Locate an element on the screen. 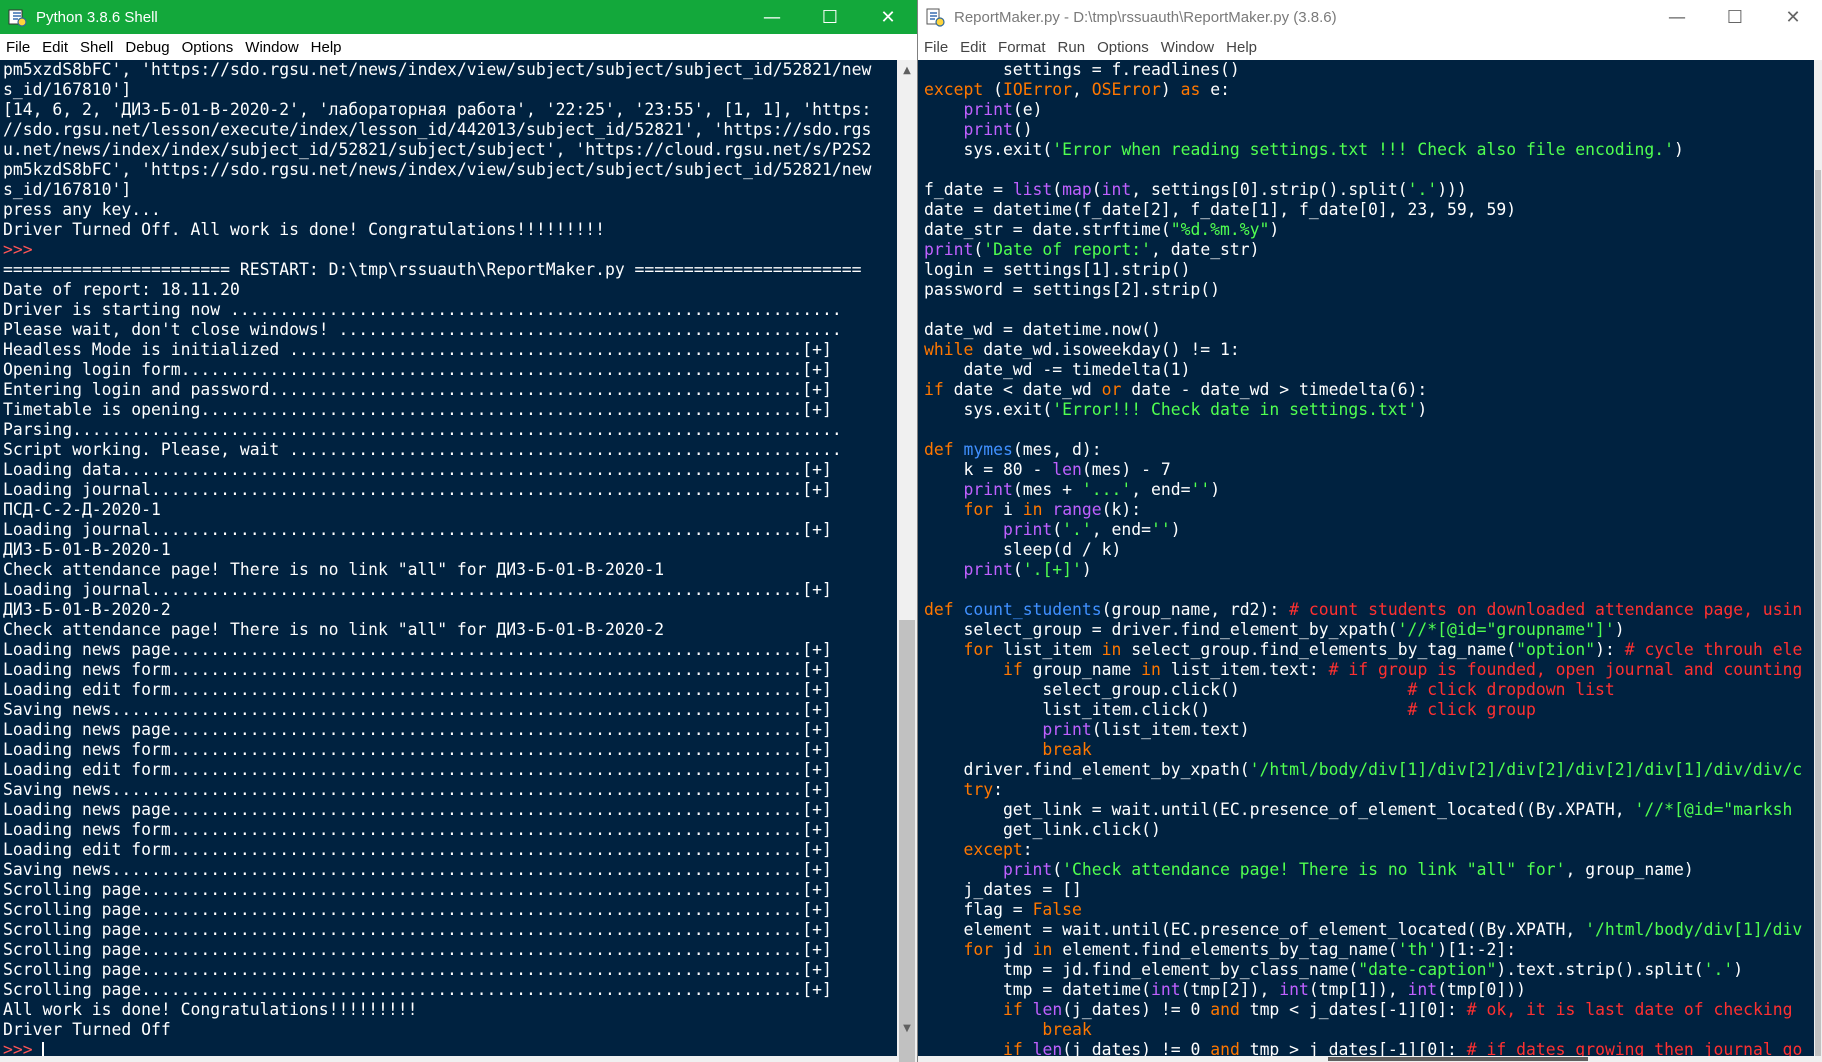 The width and height of the screenshot is (1822, 1062). shell-output-line: >>> is located at coordinates (450, 250).